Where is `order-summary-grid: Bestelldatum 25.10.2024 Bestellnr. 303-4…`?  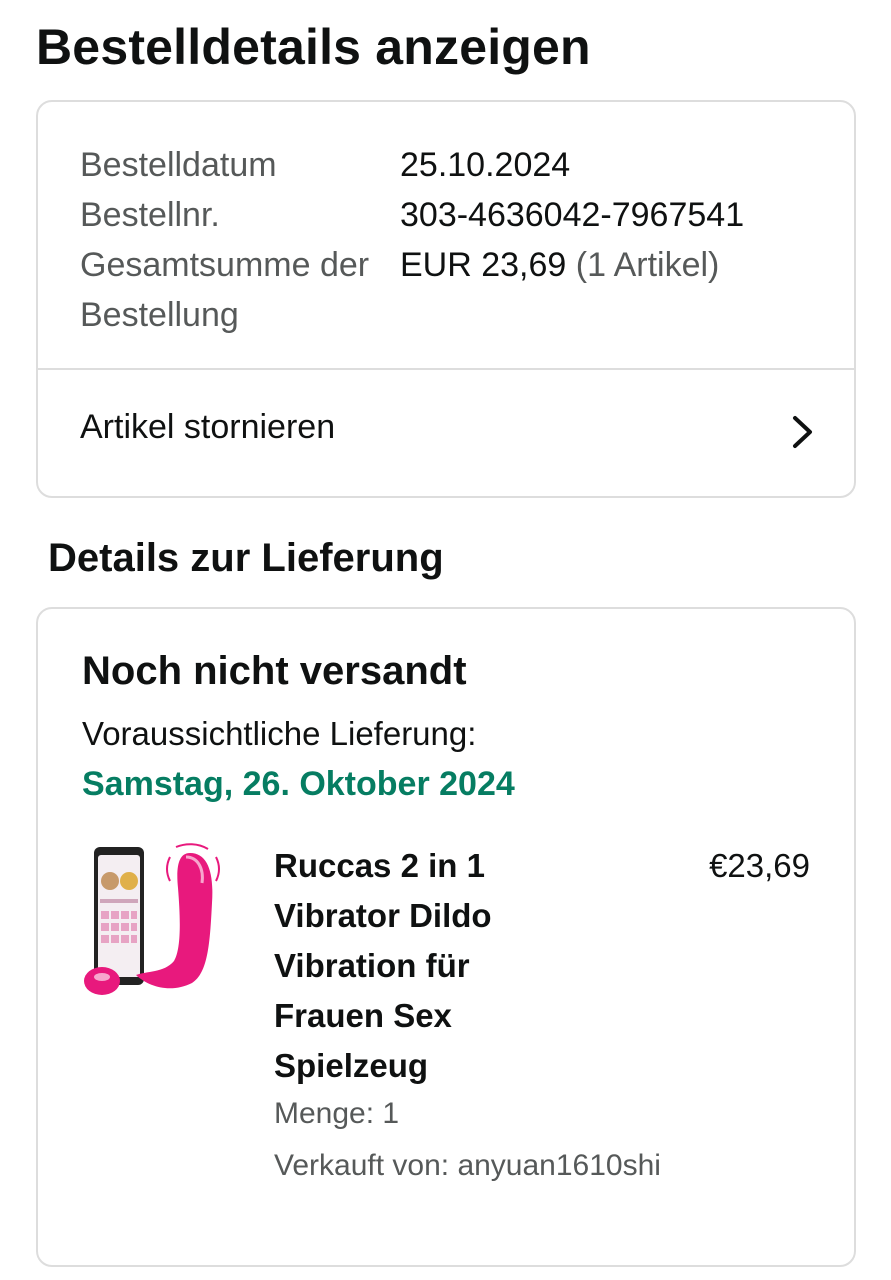
order-summary-grid: Bestelldatum 25.10.2024 Bestellnr. 303-4… is located at coordinates (450, 240).